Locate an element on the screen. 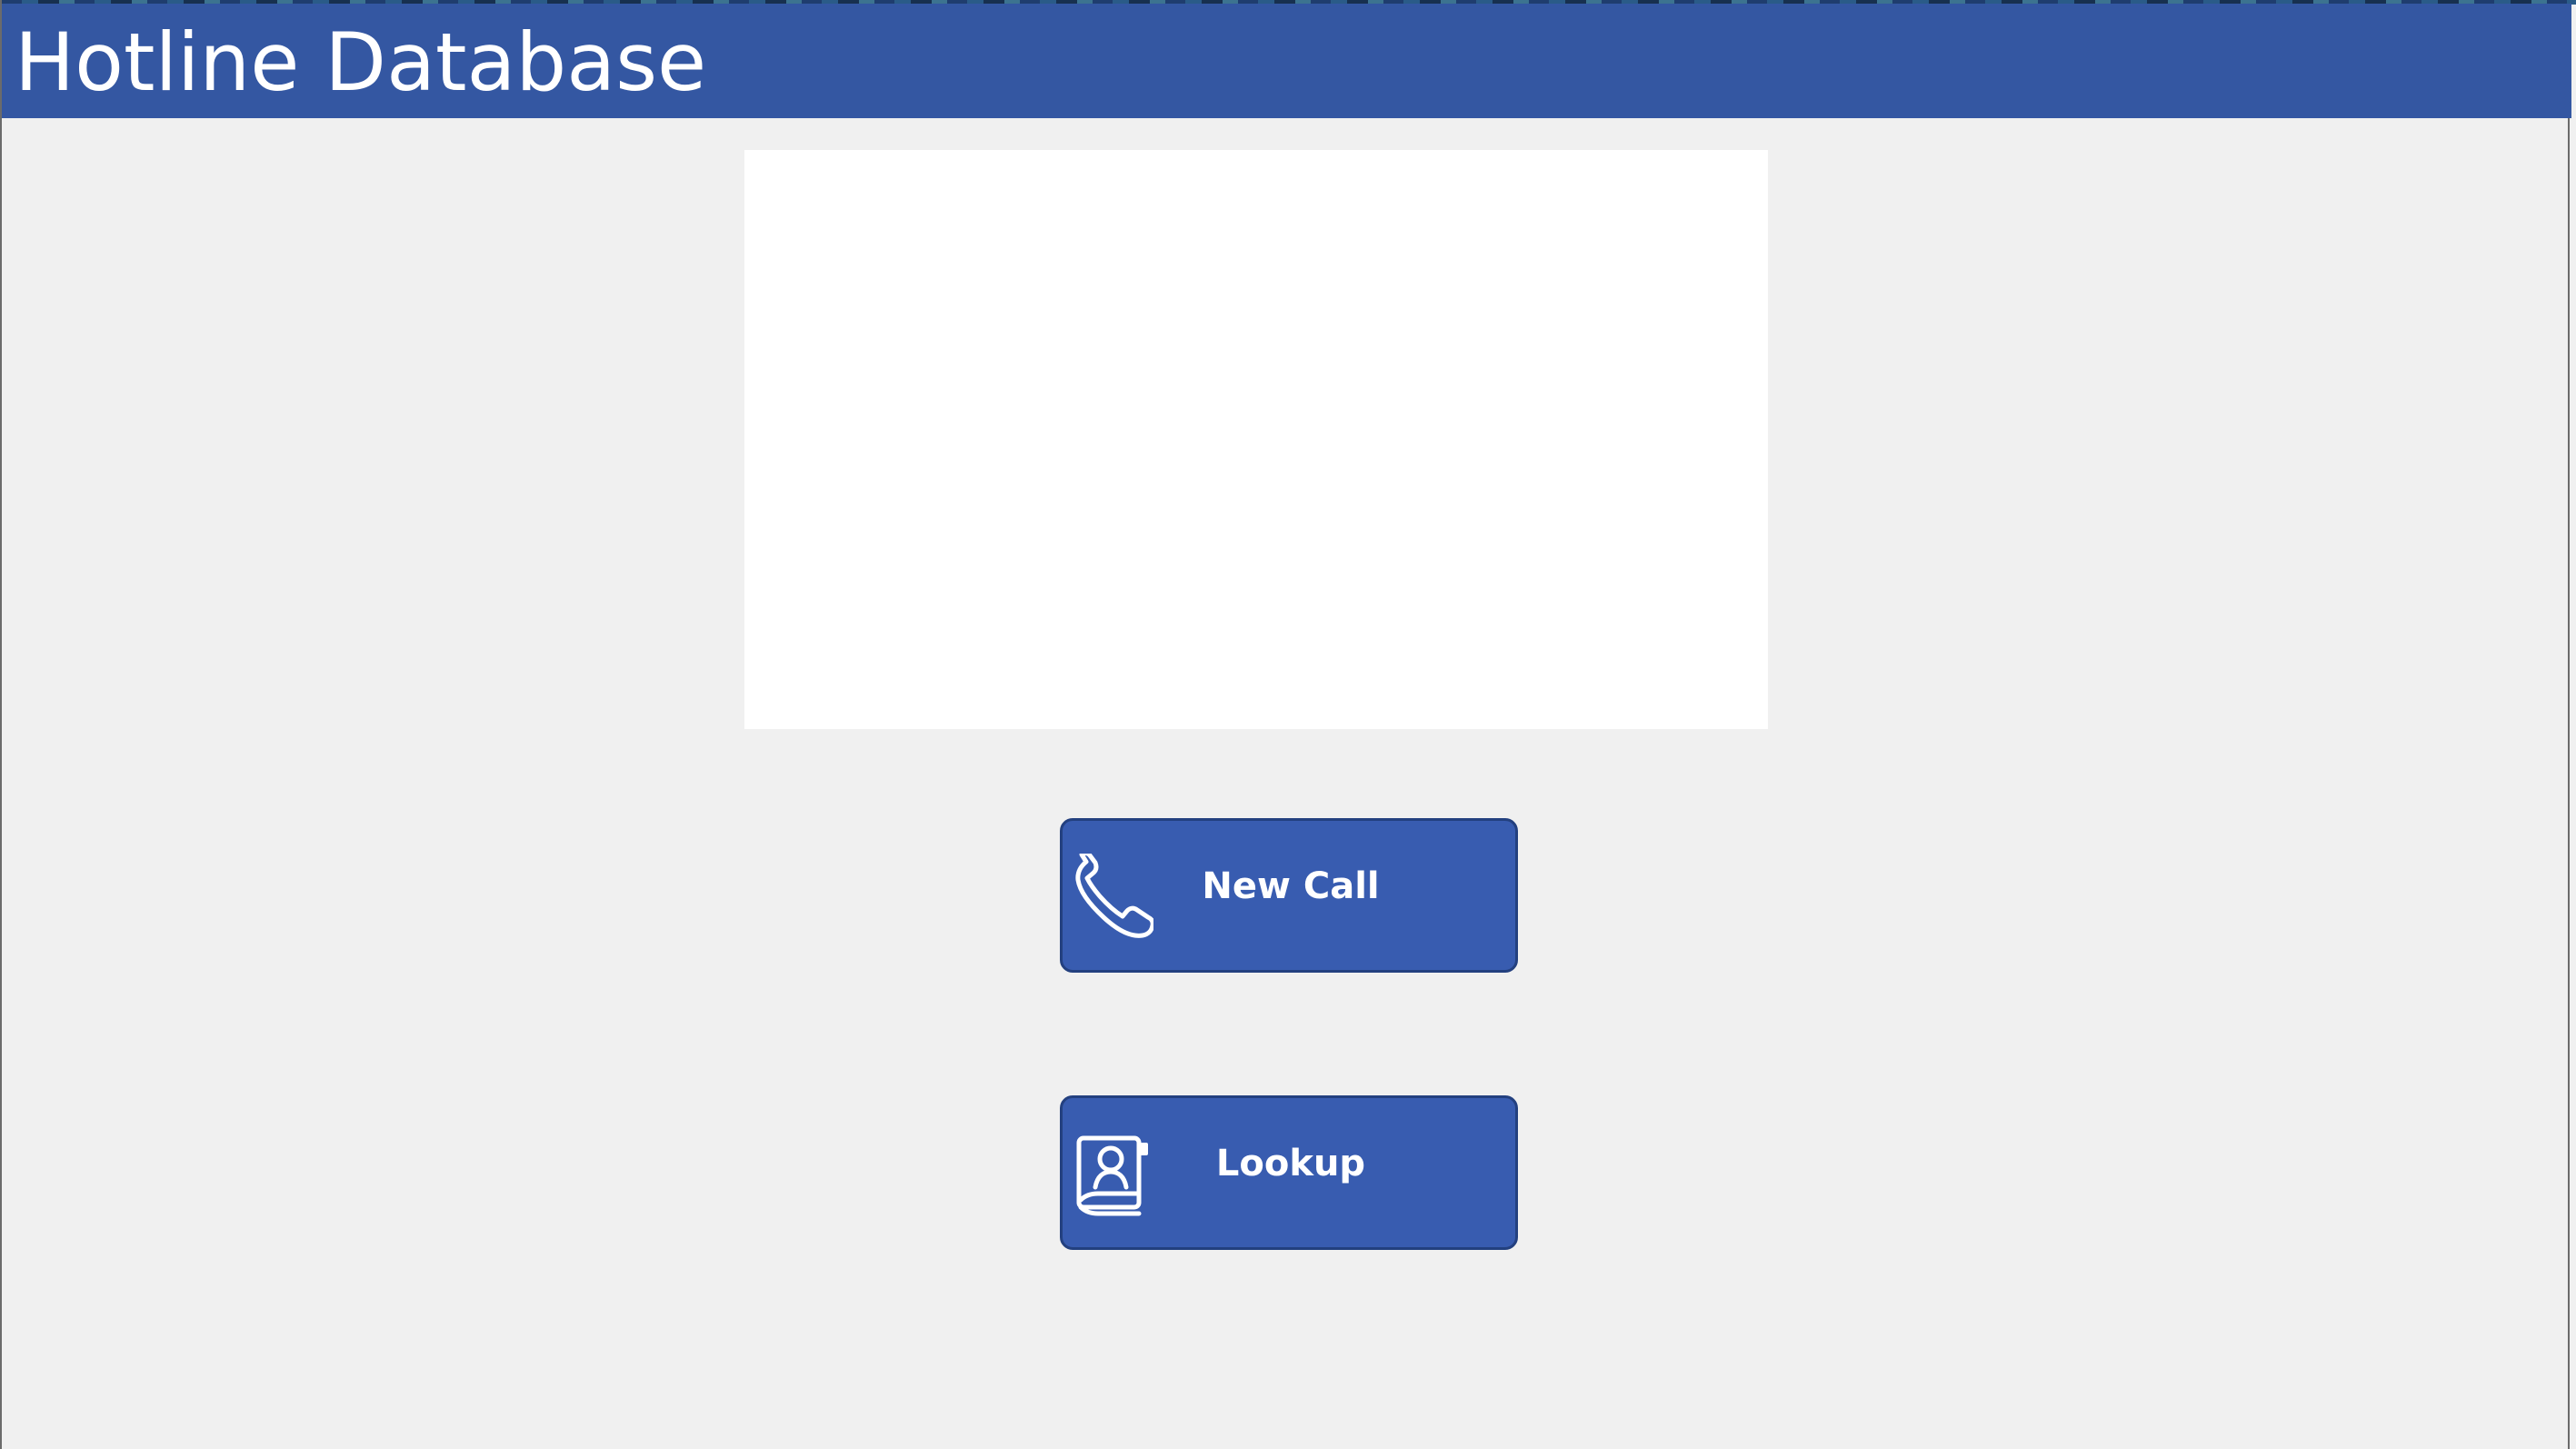 This screenshot has width=2576, height=1449. lookup-label: Lookup is located at coordinates (1290, 1163).